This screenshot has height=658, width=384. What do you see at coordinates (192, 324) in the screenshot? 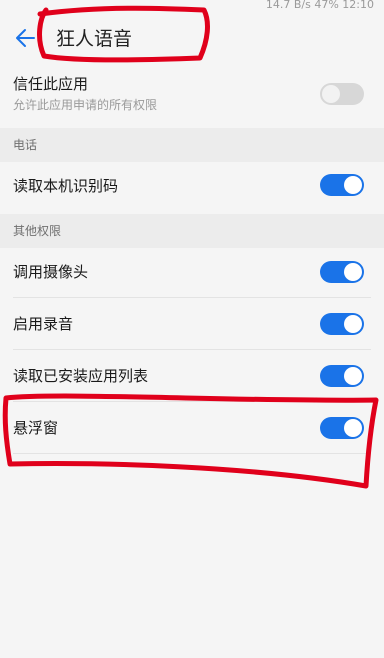
I see `permission-row-record: 启用录音` at bounding box center [192, 324].